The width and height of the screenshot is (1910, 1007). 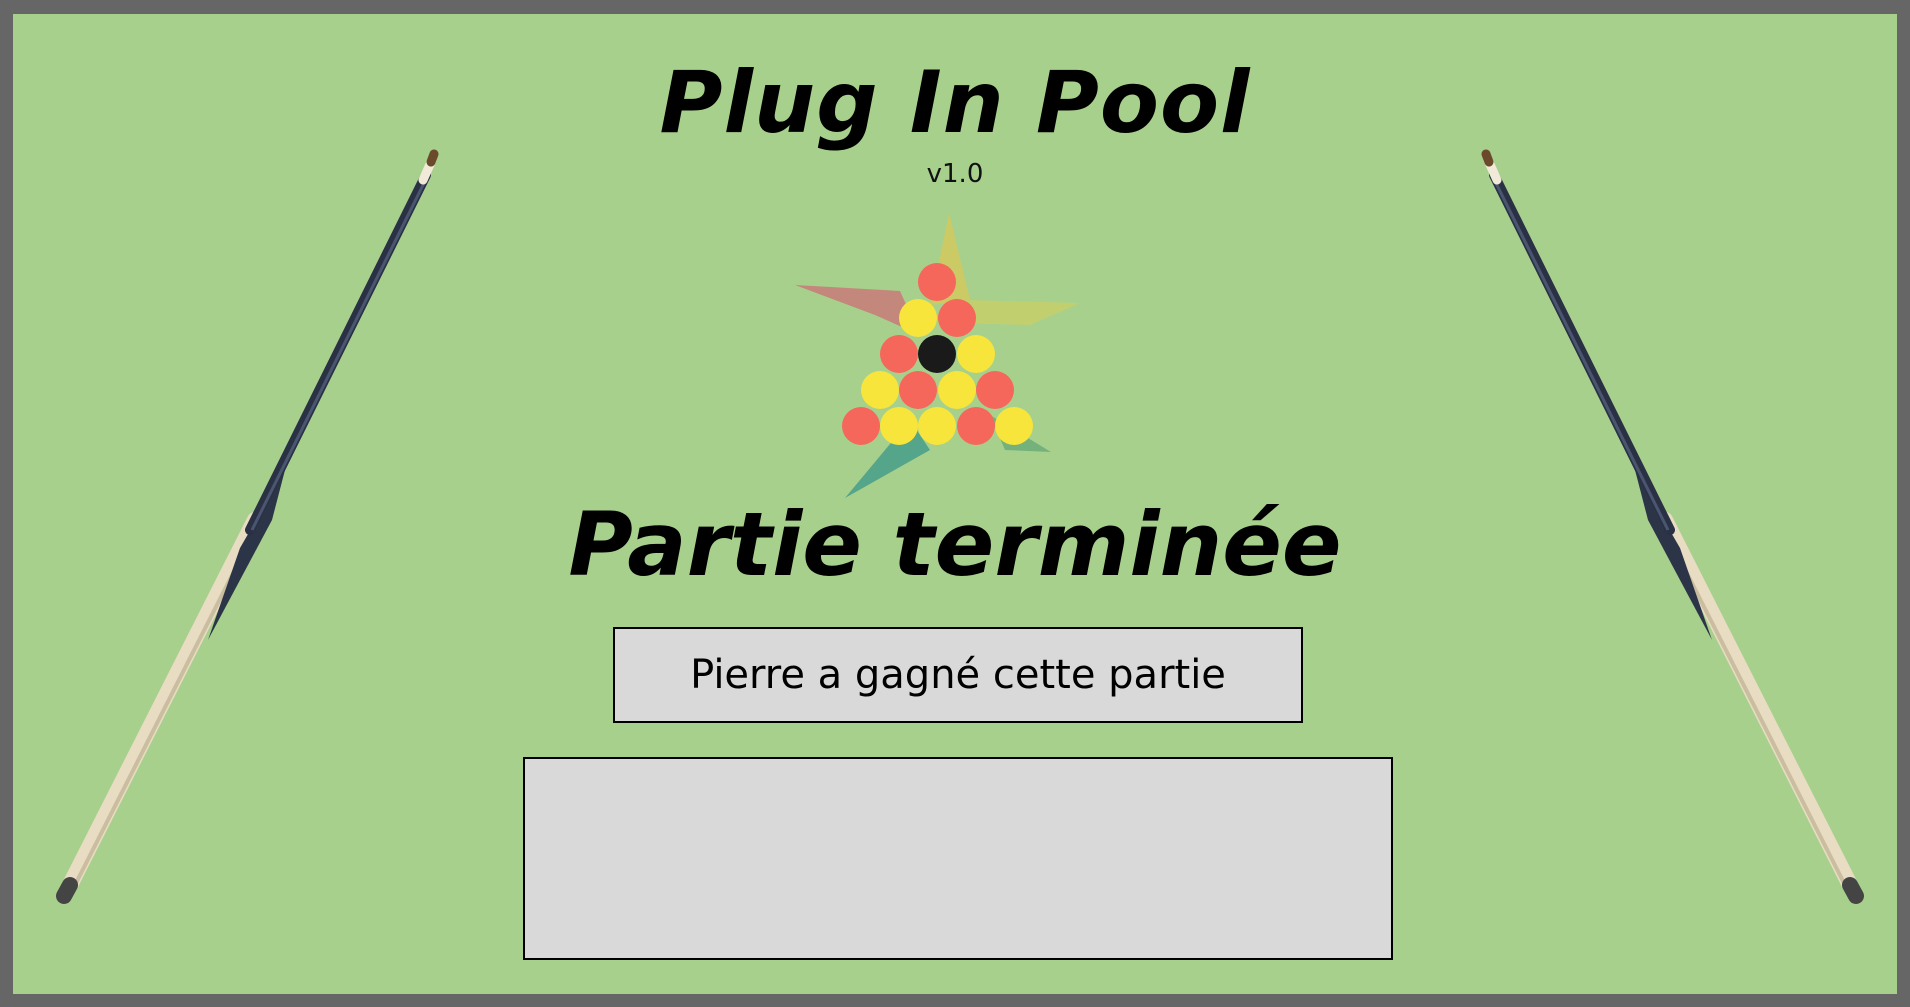 I want to click on winner-message: Pierre a gagné cette partie, so click(x=958, y=675).